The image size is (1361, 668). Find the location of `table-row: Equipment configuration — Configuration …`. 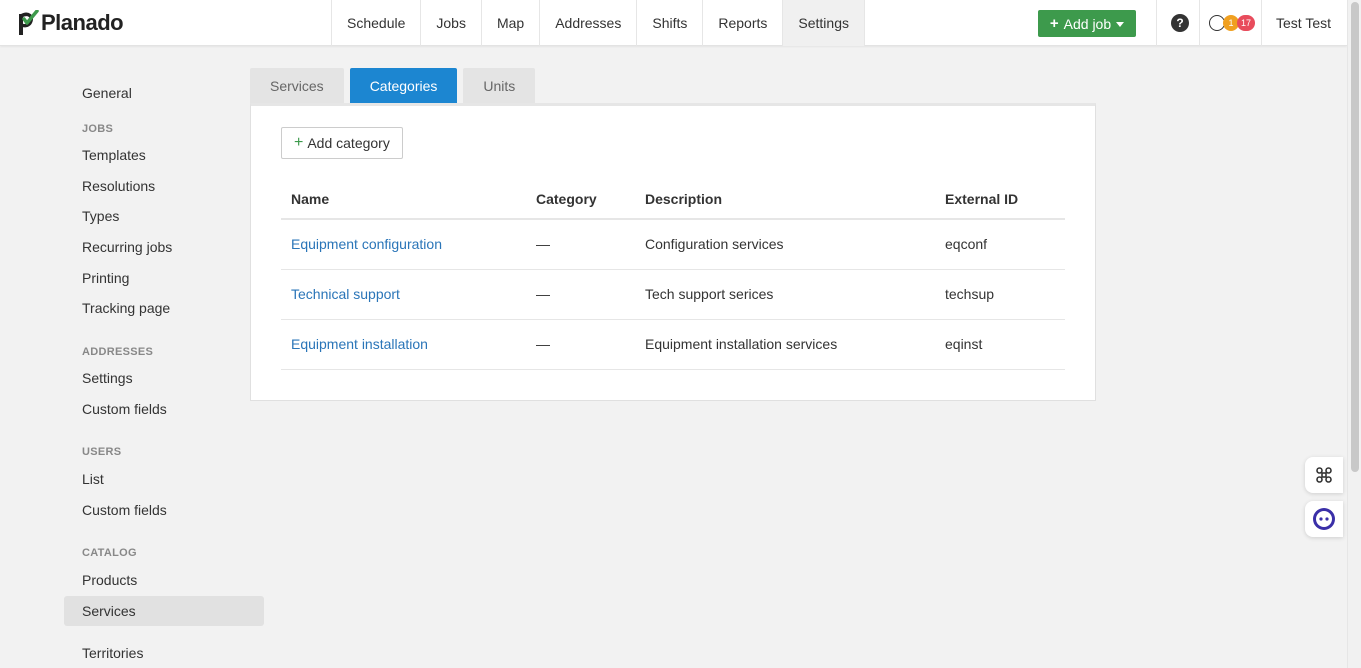

table-row: Equipment configuration — Configuration … is located at coordinates (673, 244).